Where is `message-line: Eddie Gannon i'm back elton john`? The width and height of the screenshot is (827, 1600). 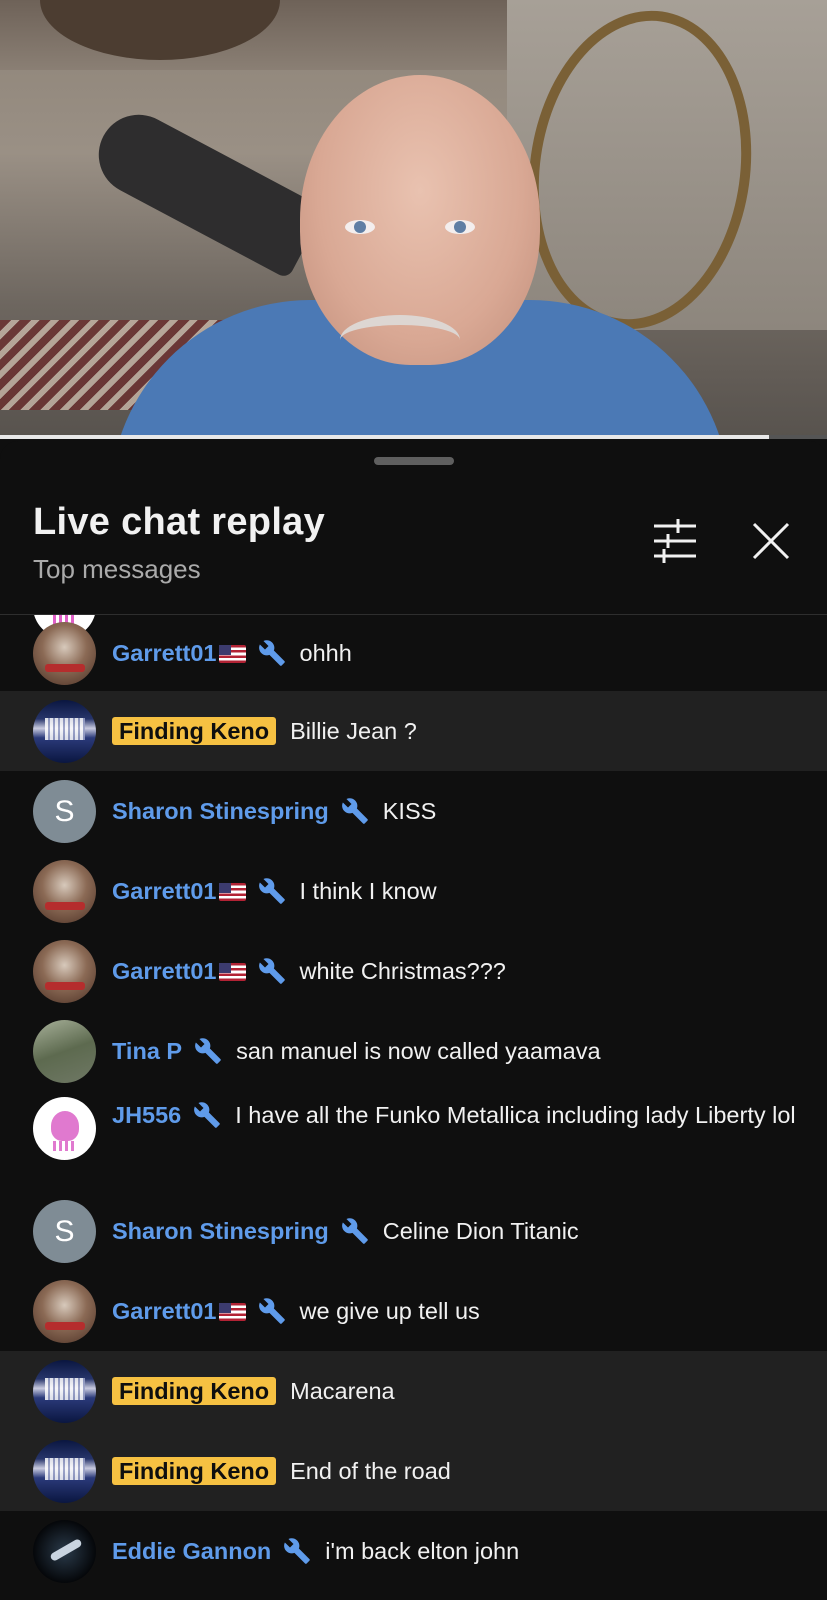
message-line: Eddie Gannon i'm back elton john is located at coordinates (454, 1551).